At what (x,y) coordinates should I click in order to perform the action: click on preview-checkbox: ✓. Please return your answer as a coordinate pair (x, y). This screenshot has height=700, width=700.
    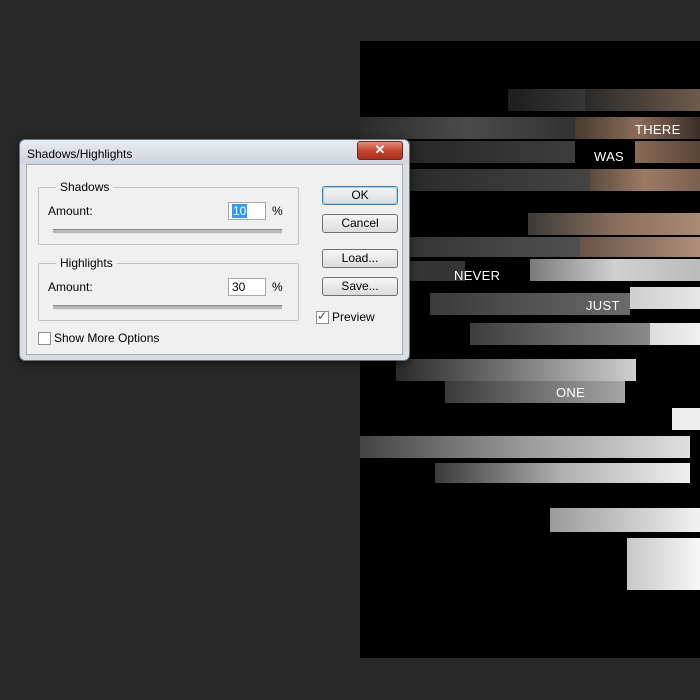
    Looking at the image, I should click on (322, 316).